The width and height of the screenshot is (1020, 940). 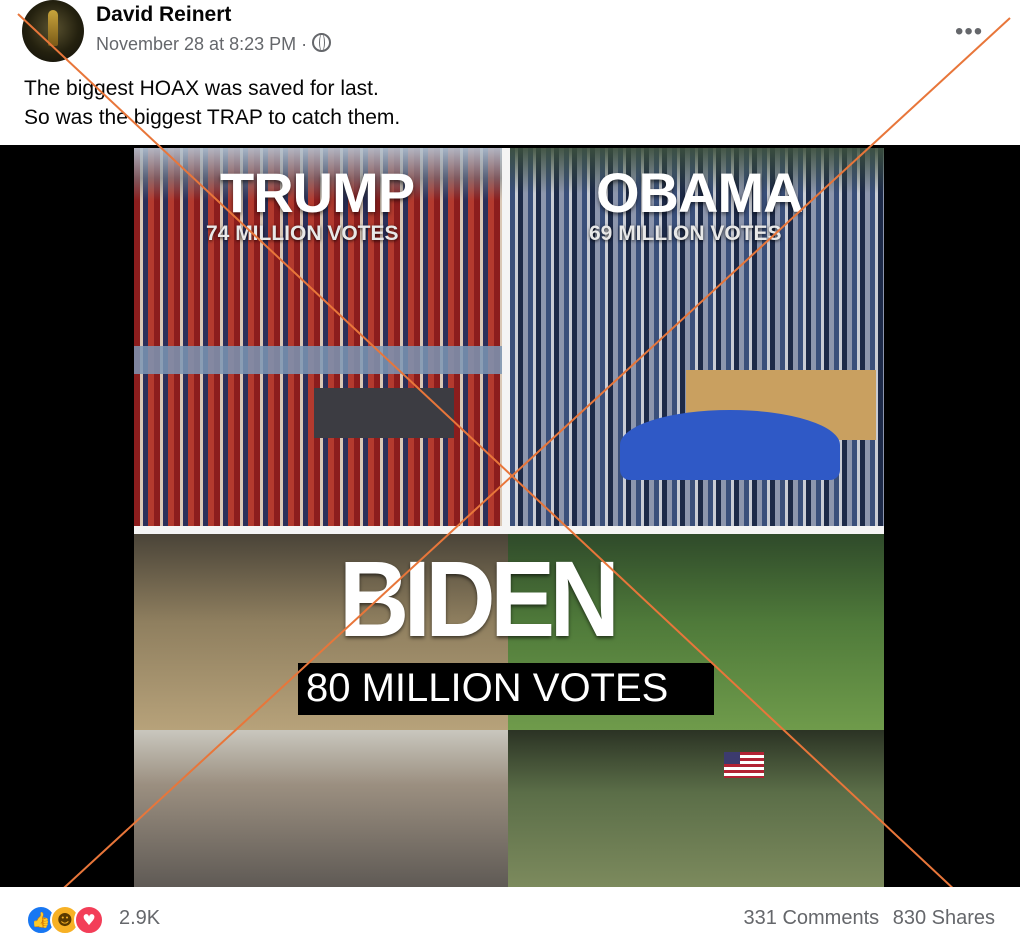 I want to click on us-flag-icon, so click(x=744, y=765).